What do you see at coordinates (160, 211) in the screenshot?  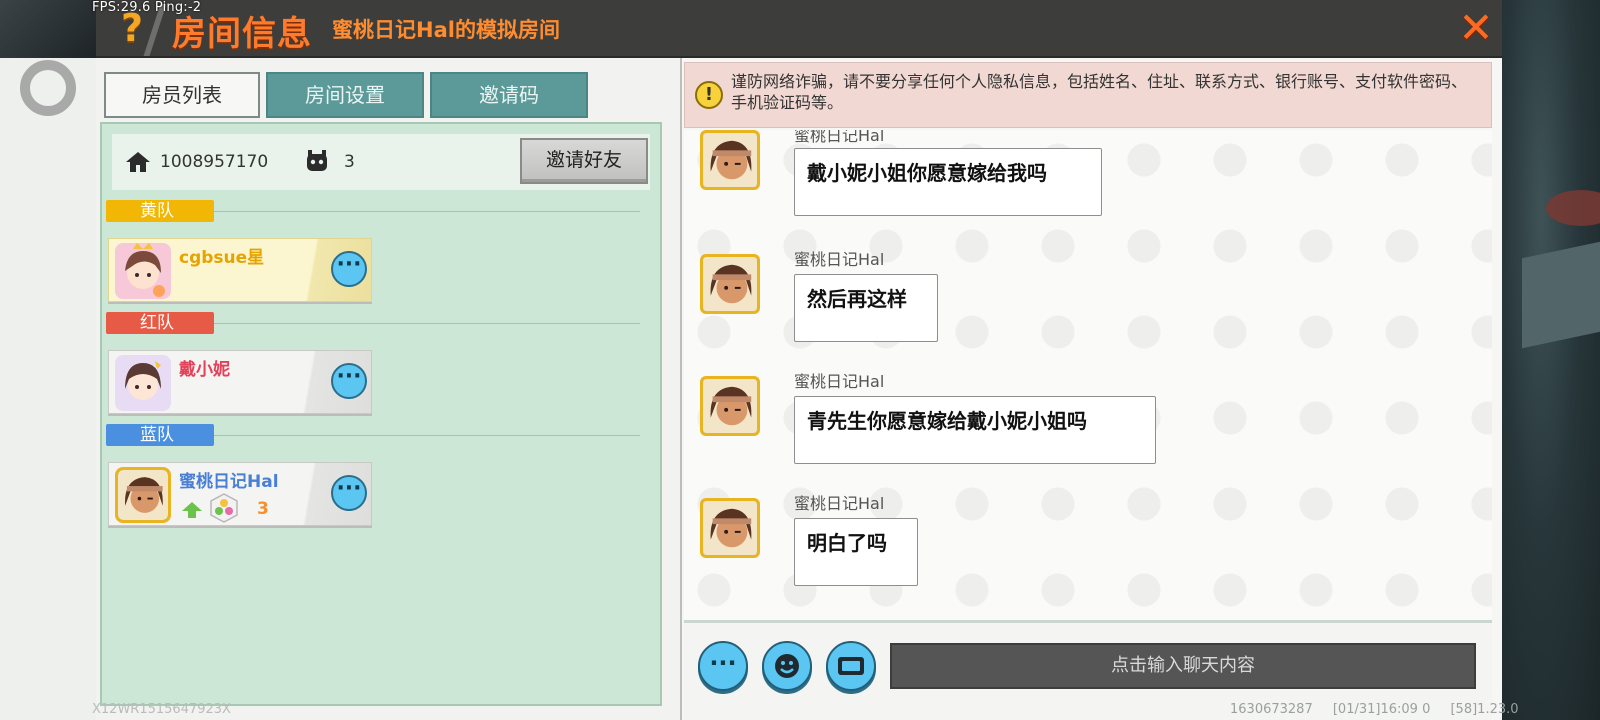 I see `team-yellow-label: 黄队` at bounding box center [160, 211].